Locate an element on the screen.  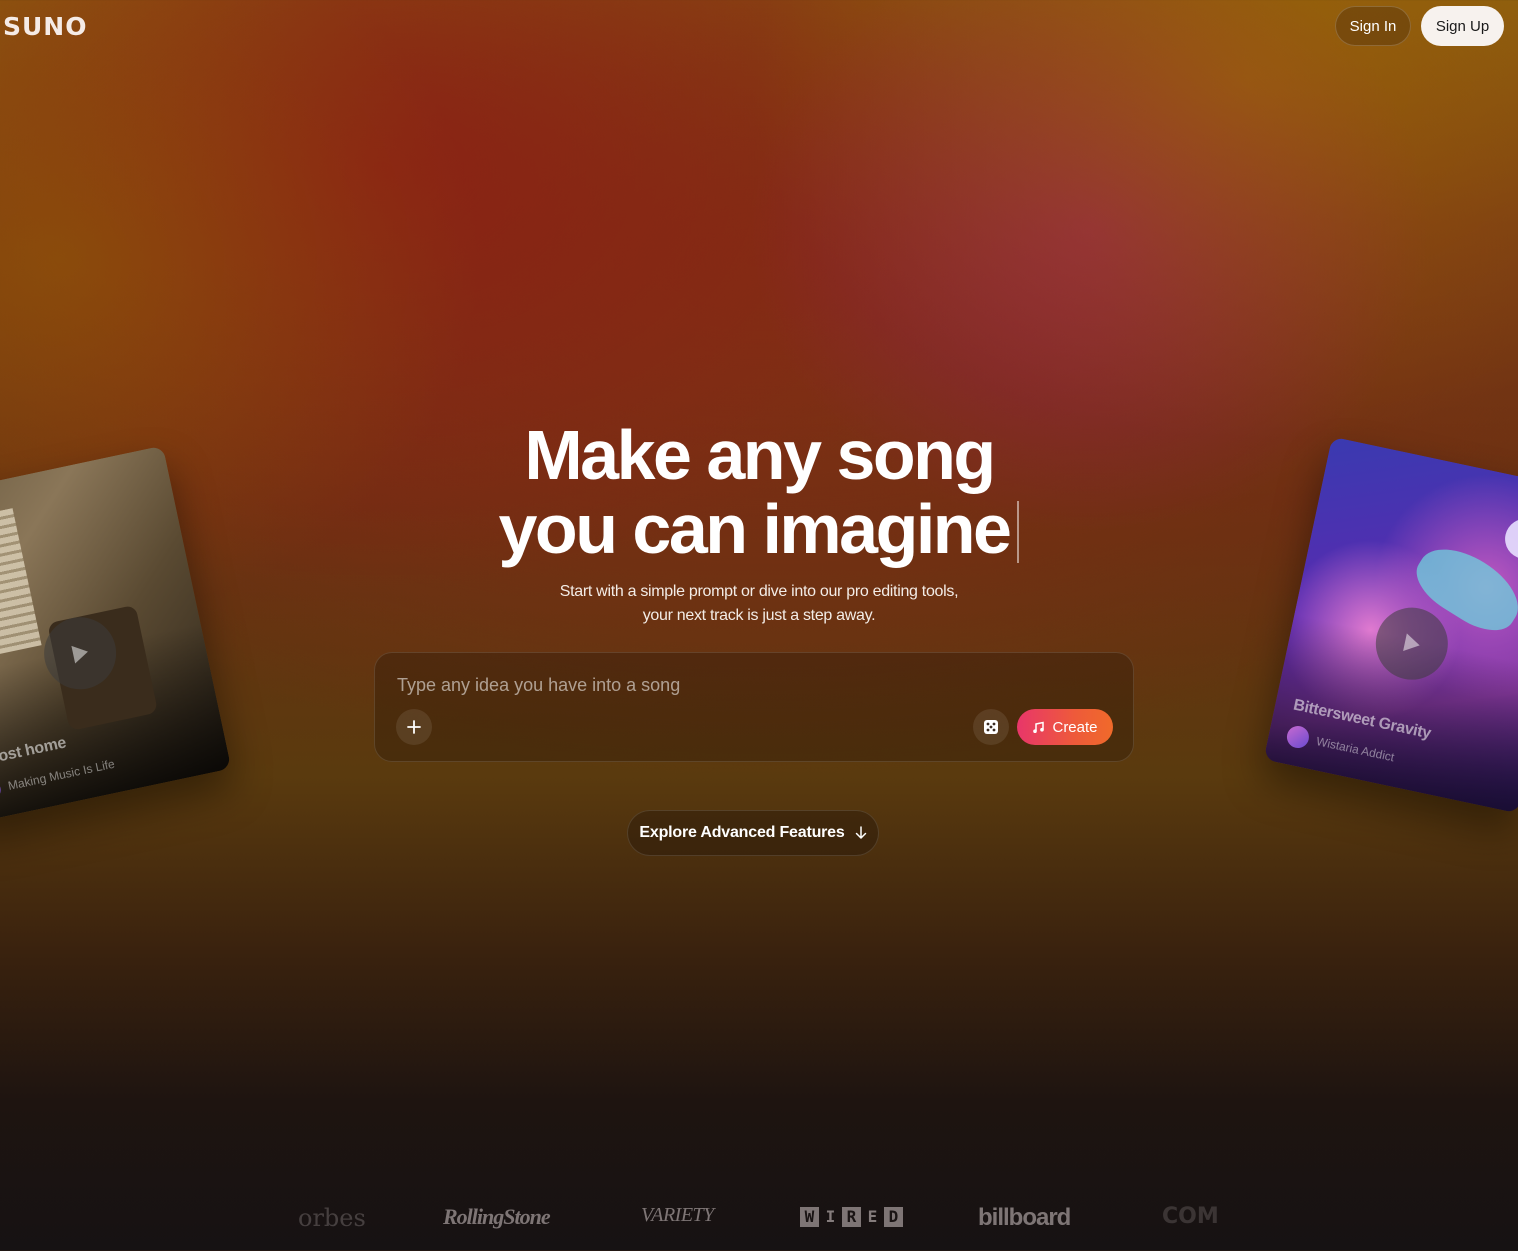
create-button: Create is located at coordinates (1065, 727).